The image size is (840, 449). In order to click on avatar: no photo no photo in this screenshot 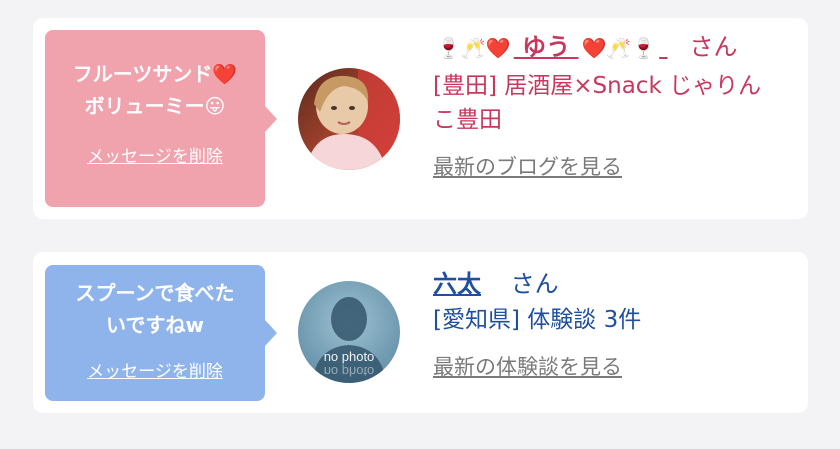, I will do `click(349, 332)`.